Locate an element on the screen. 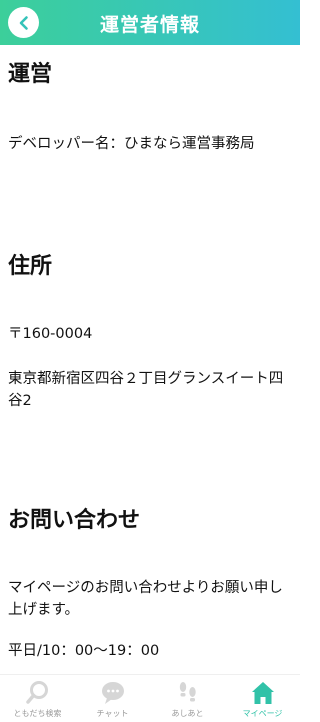 The height and width of the screenshot is (722, 320). header-bar: 運営者情報 is located at coordinates (150, 22).